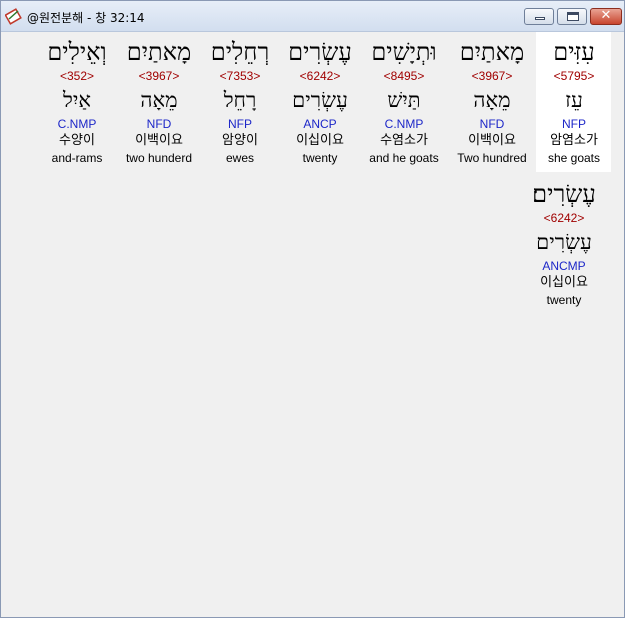  I want to click on window-title: @원전분해 - 창 32:14, so click(86, 18).